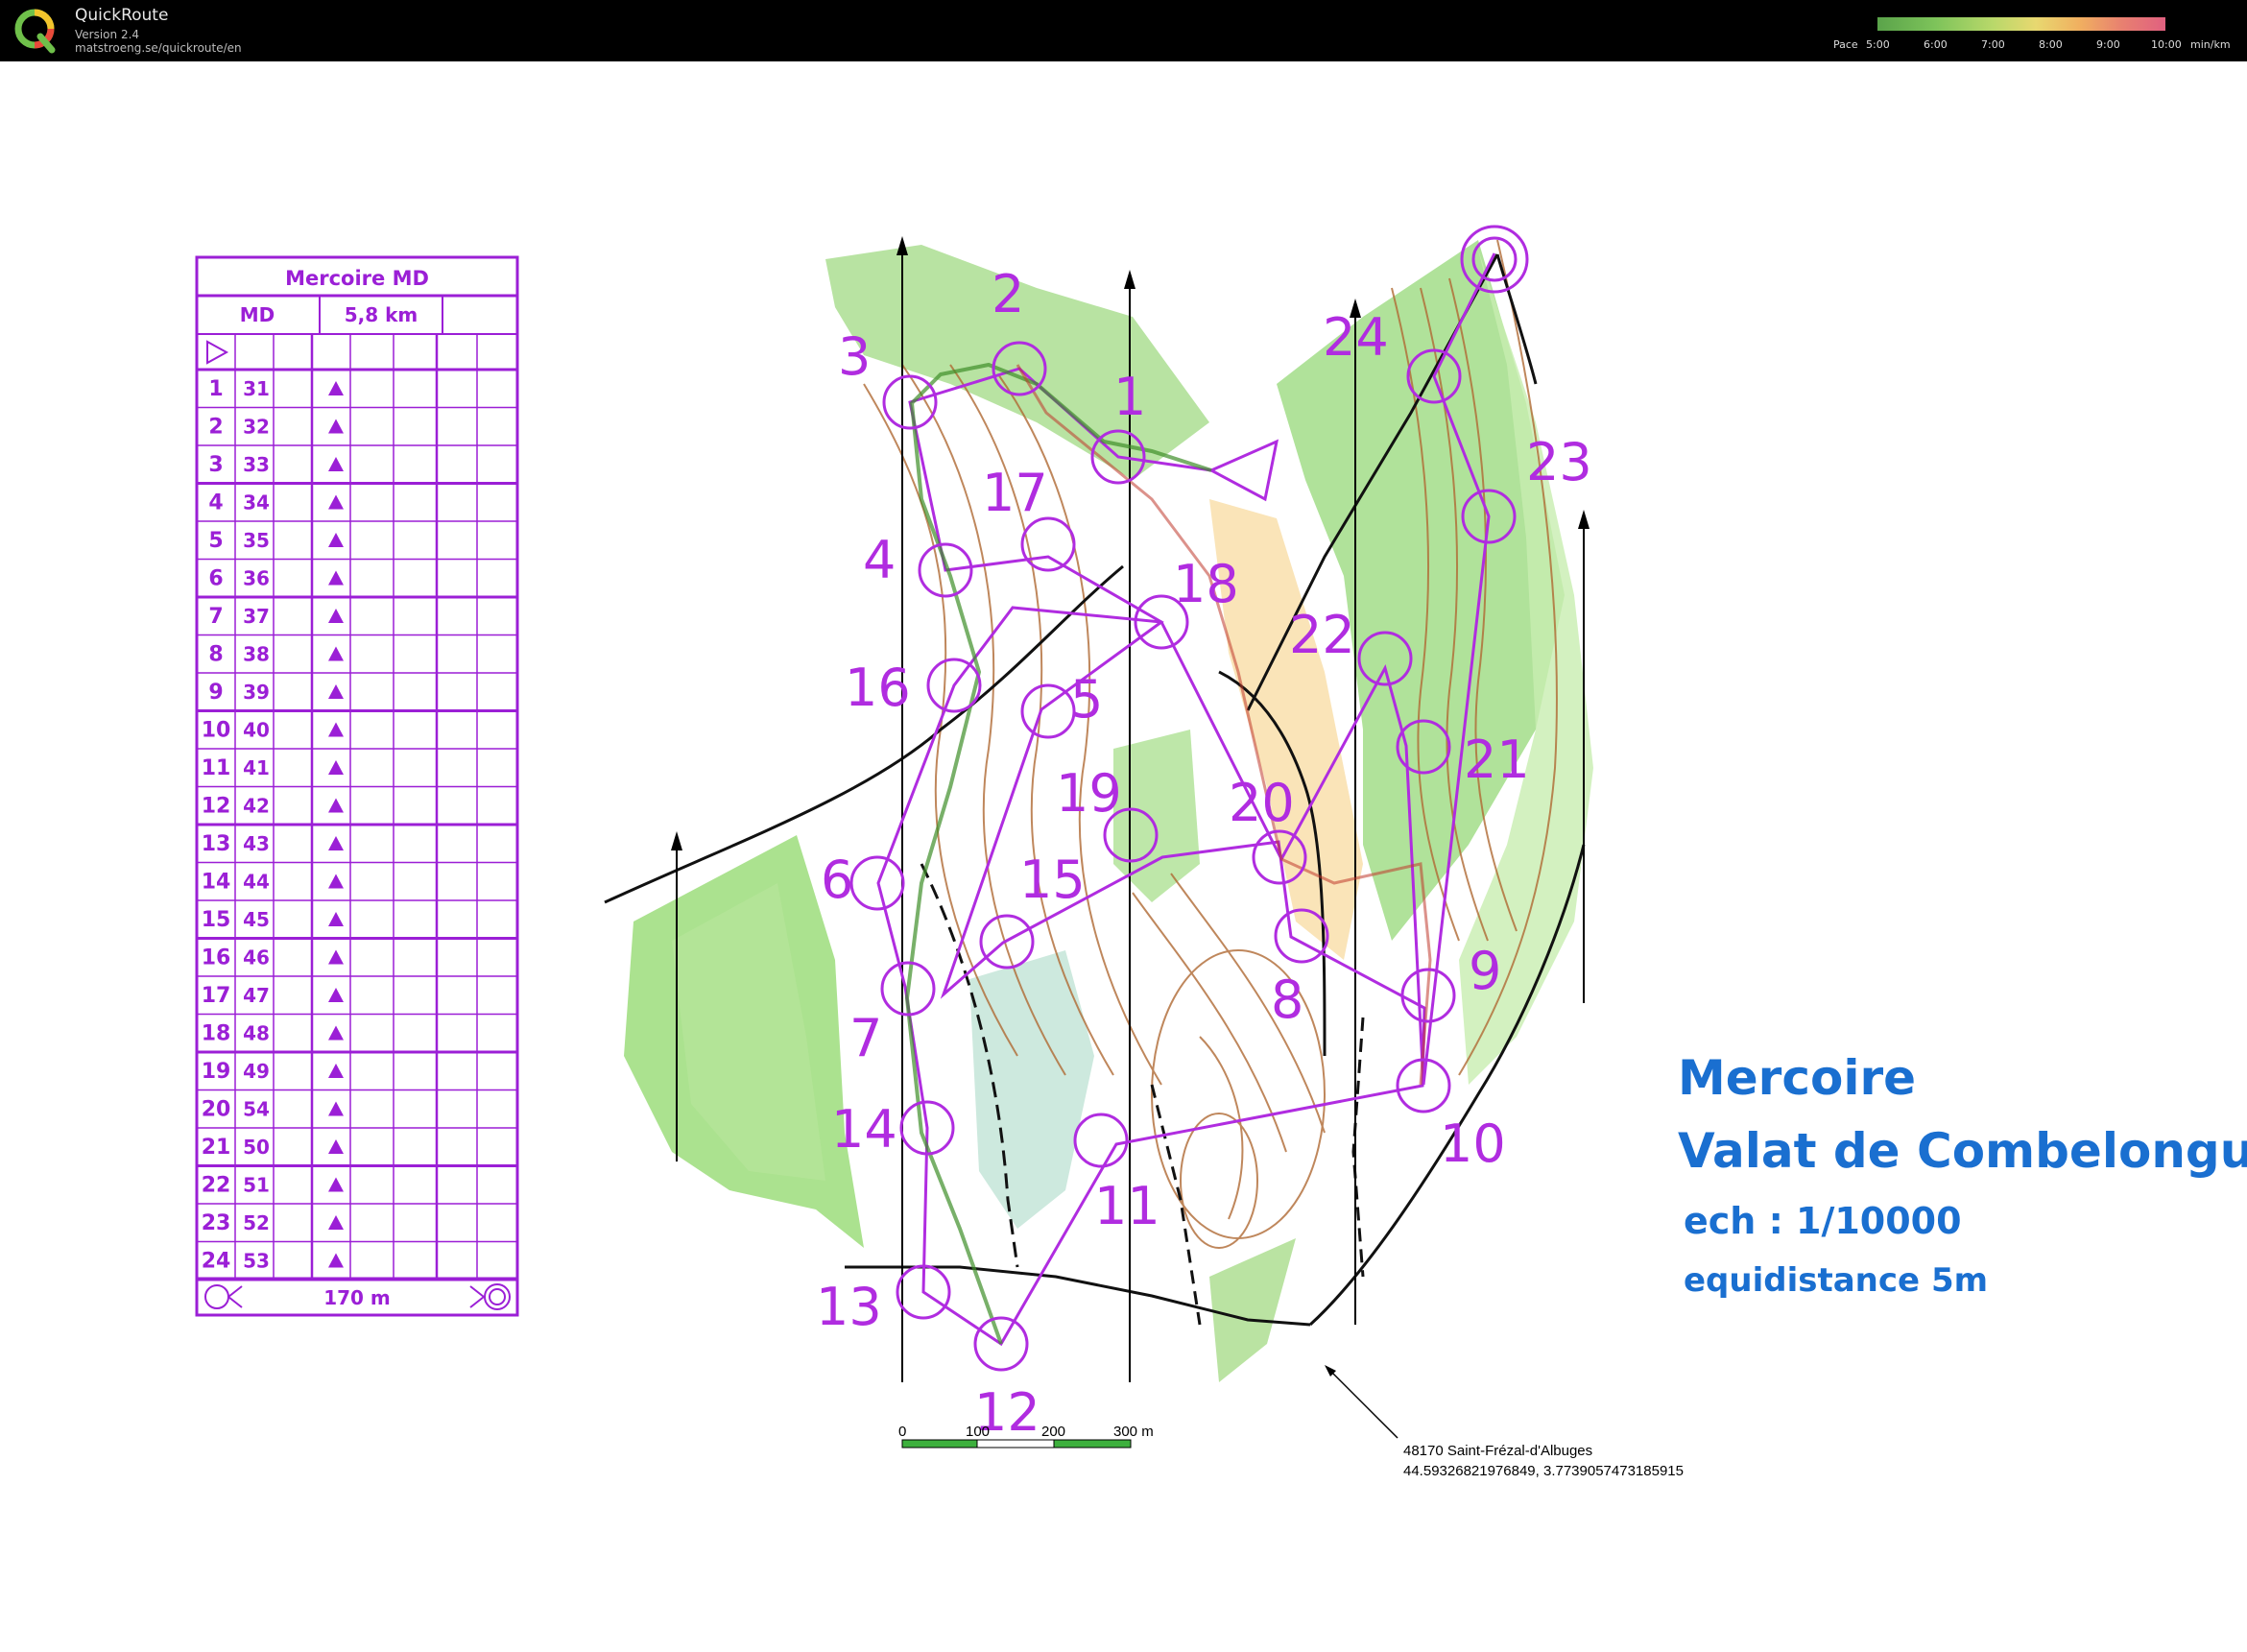 Image resolution: width=2247 pixels, height=1652 pixels. Describe the element at coordinates (215, 503) in the screenshot. I see `cd-control-number: 4` at that location.